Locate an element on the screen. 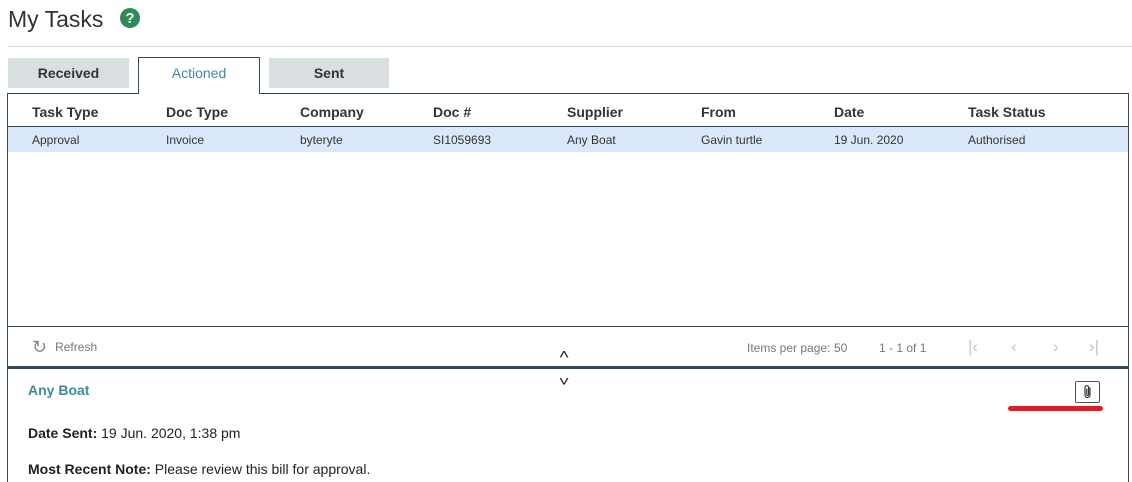 The width and height of the screenshot is (1132, 482). attachment-button is located at coordinates (1087, 392).